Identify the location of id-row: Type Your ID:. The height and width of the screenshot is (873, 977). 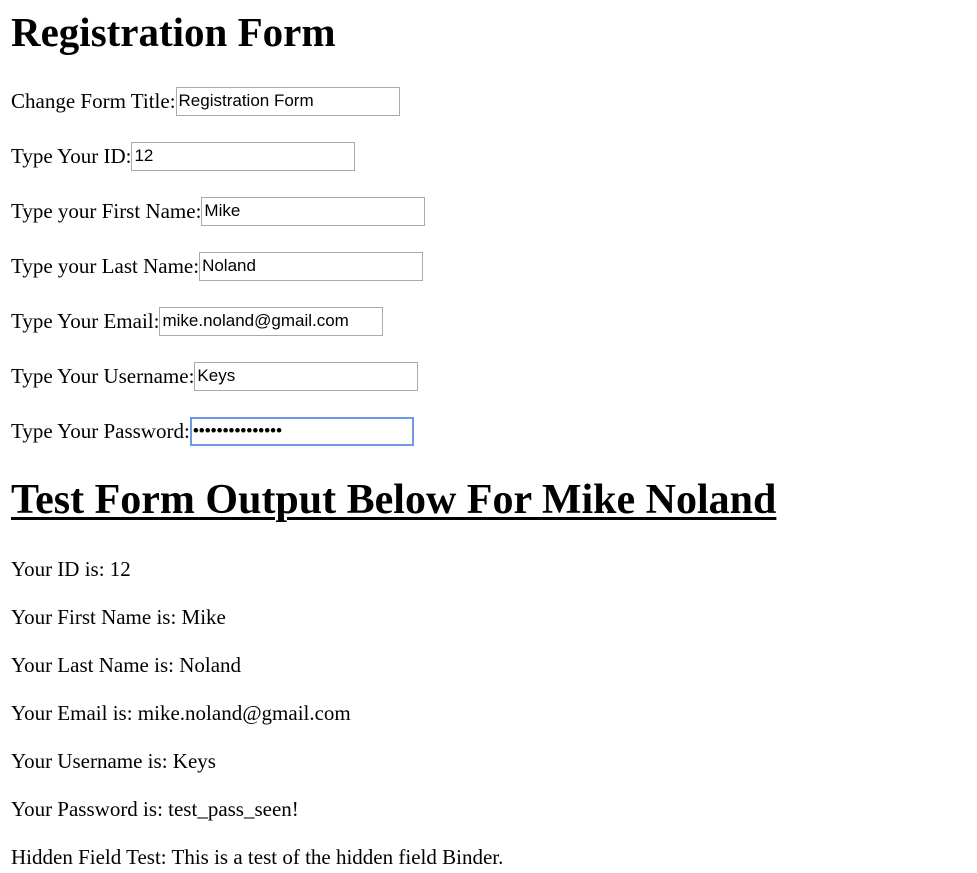
(183, 156).